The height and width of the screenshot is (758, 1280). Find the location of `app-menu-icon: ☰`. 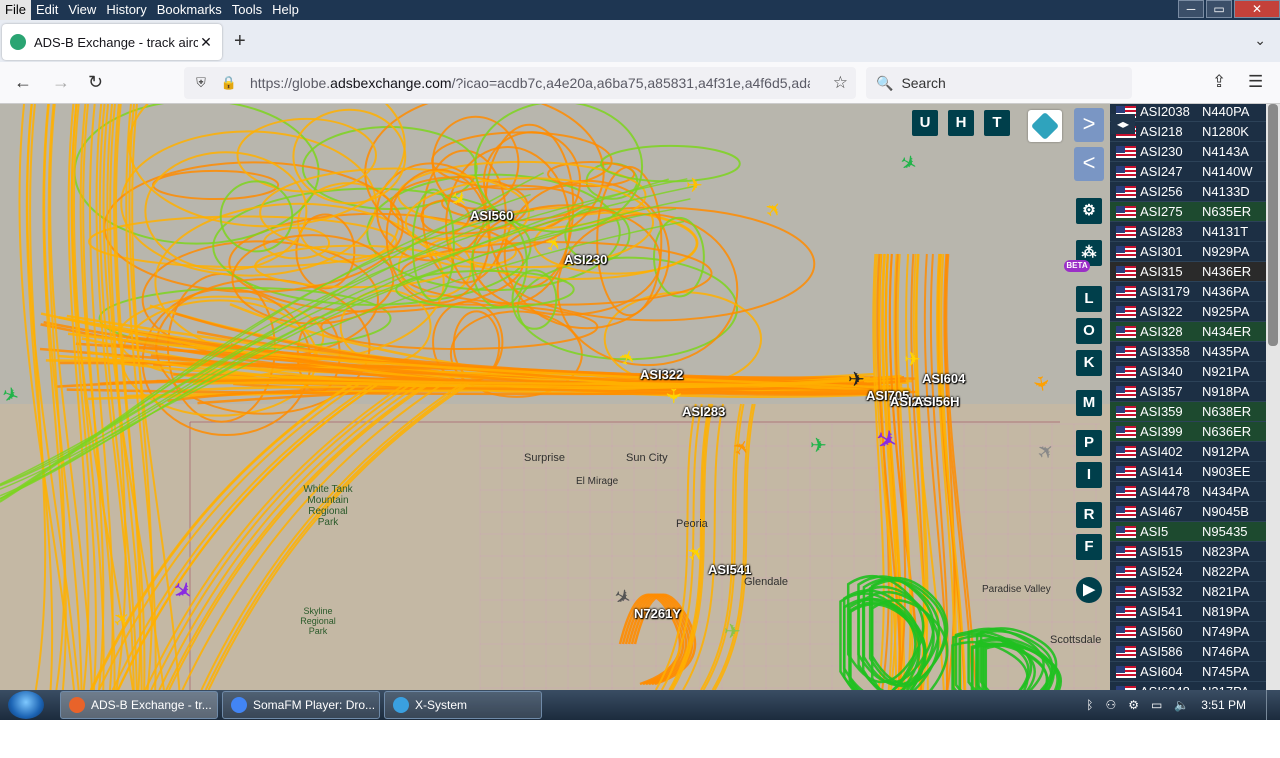

app-menu-icon: ☰ is located at coordinates (1255, 82).